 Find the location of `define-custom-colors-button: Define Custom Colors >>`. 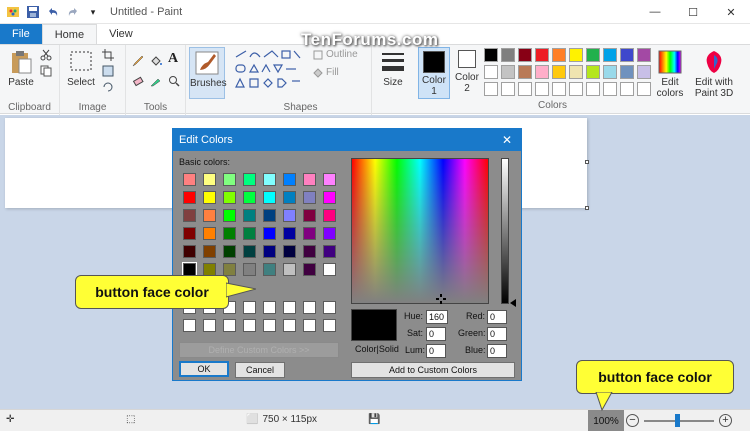

define-custom-colors-button: Define Custom Colors >> is located at coordinates (259, 350).